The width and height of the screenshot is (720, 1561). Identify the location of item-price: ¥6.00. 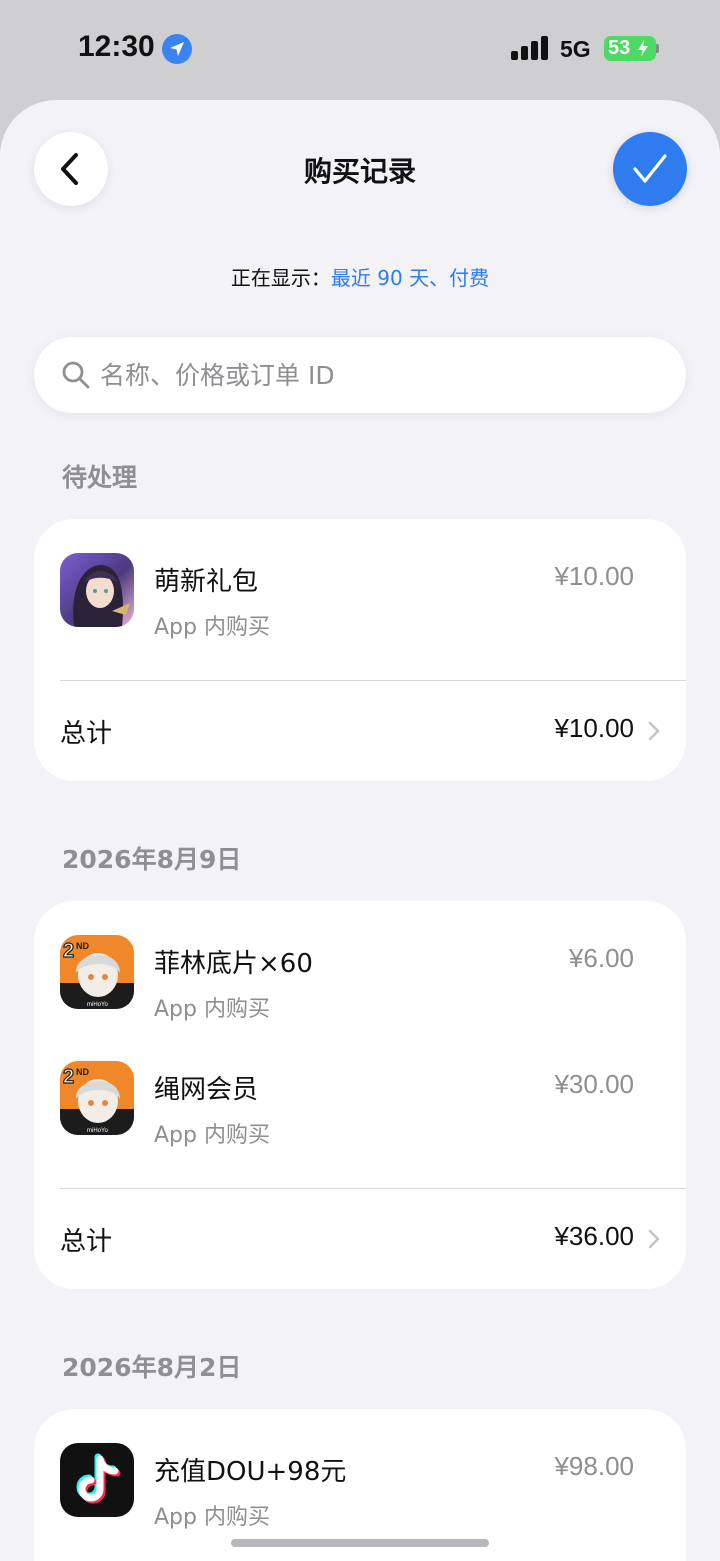
(601, 958).